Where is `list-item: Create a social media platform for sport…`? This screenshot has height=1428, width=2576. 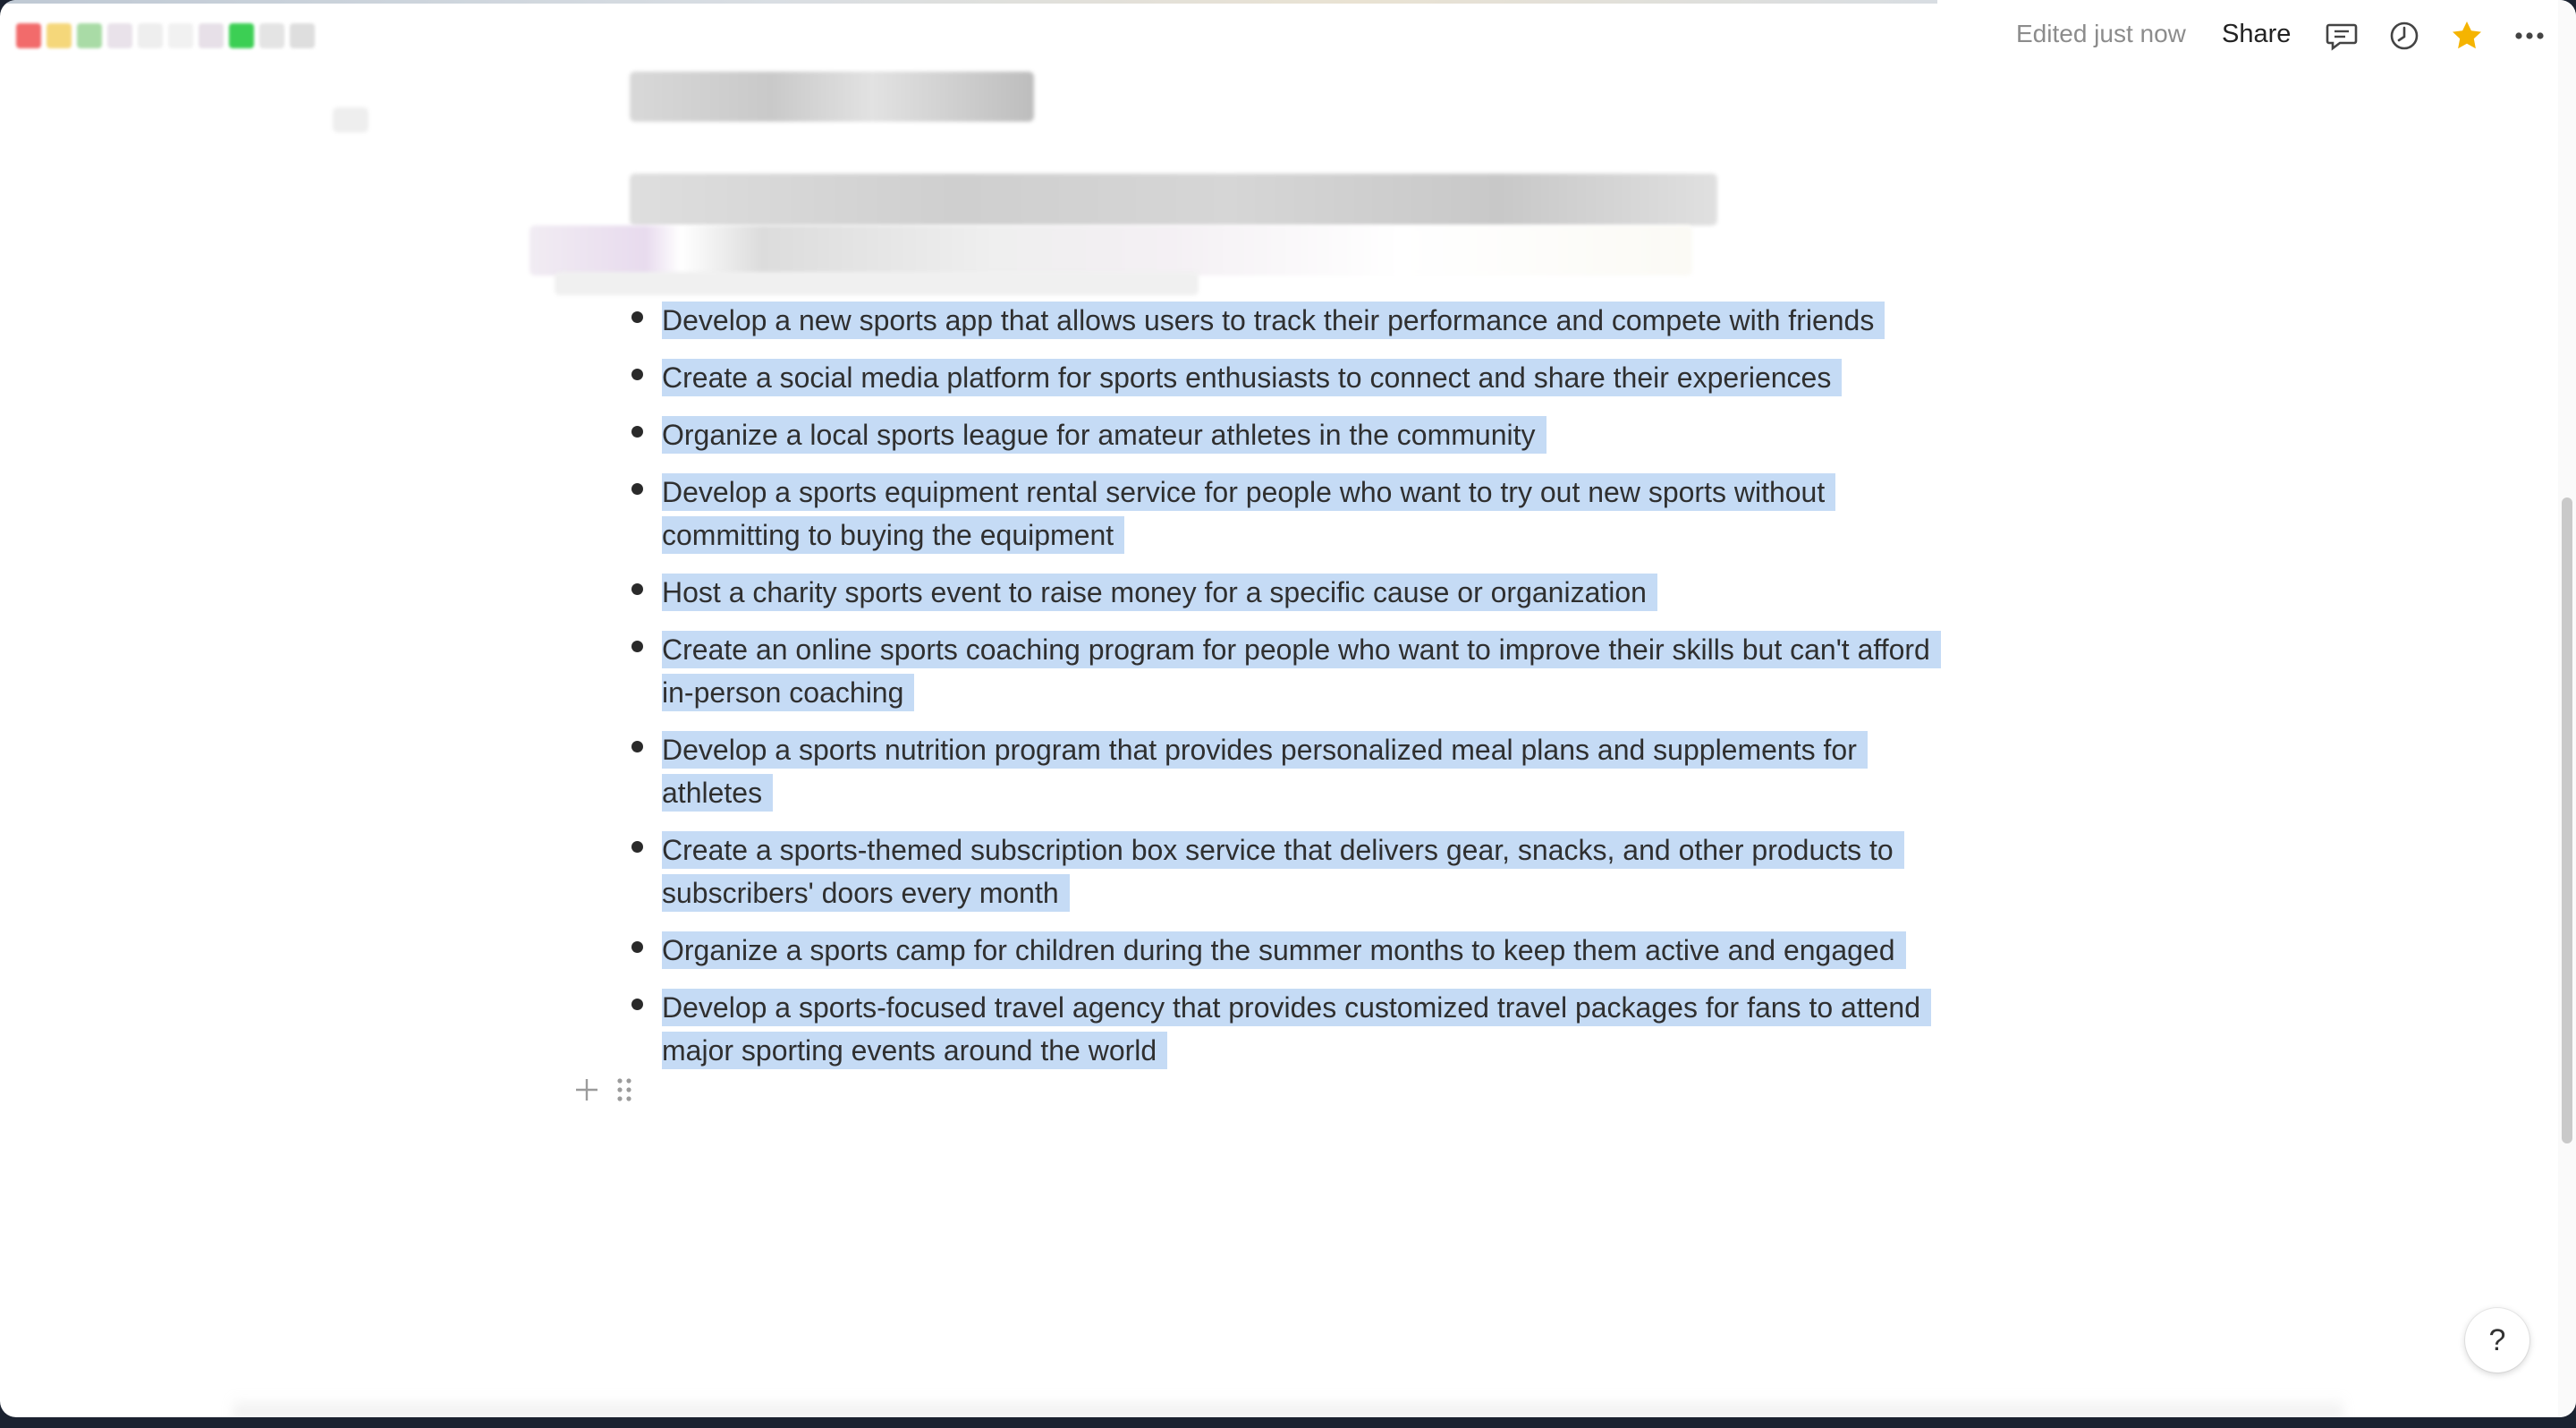 list-item: Create a social media platform for sport… is located at coordinates (1281, 377).